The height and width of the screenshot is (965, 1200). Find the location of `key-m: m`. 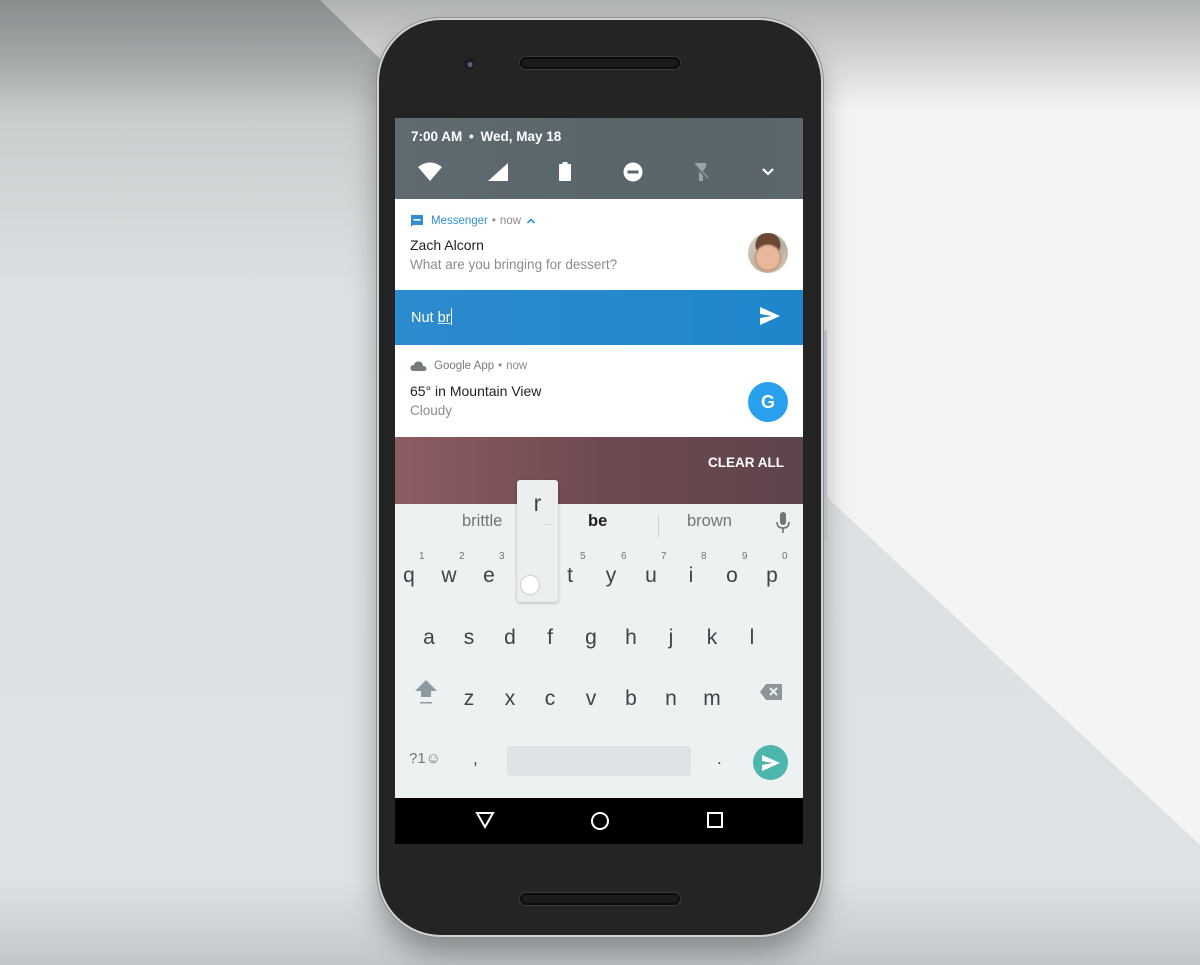

key-m: m is located at coordinates (712, 699).